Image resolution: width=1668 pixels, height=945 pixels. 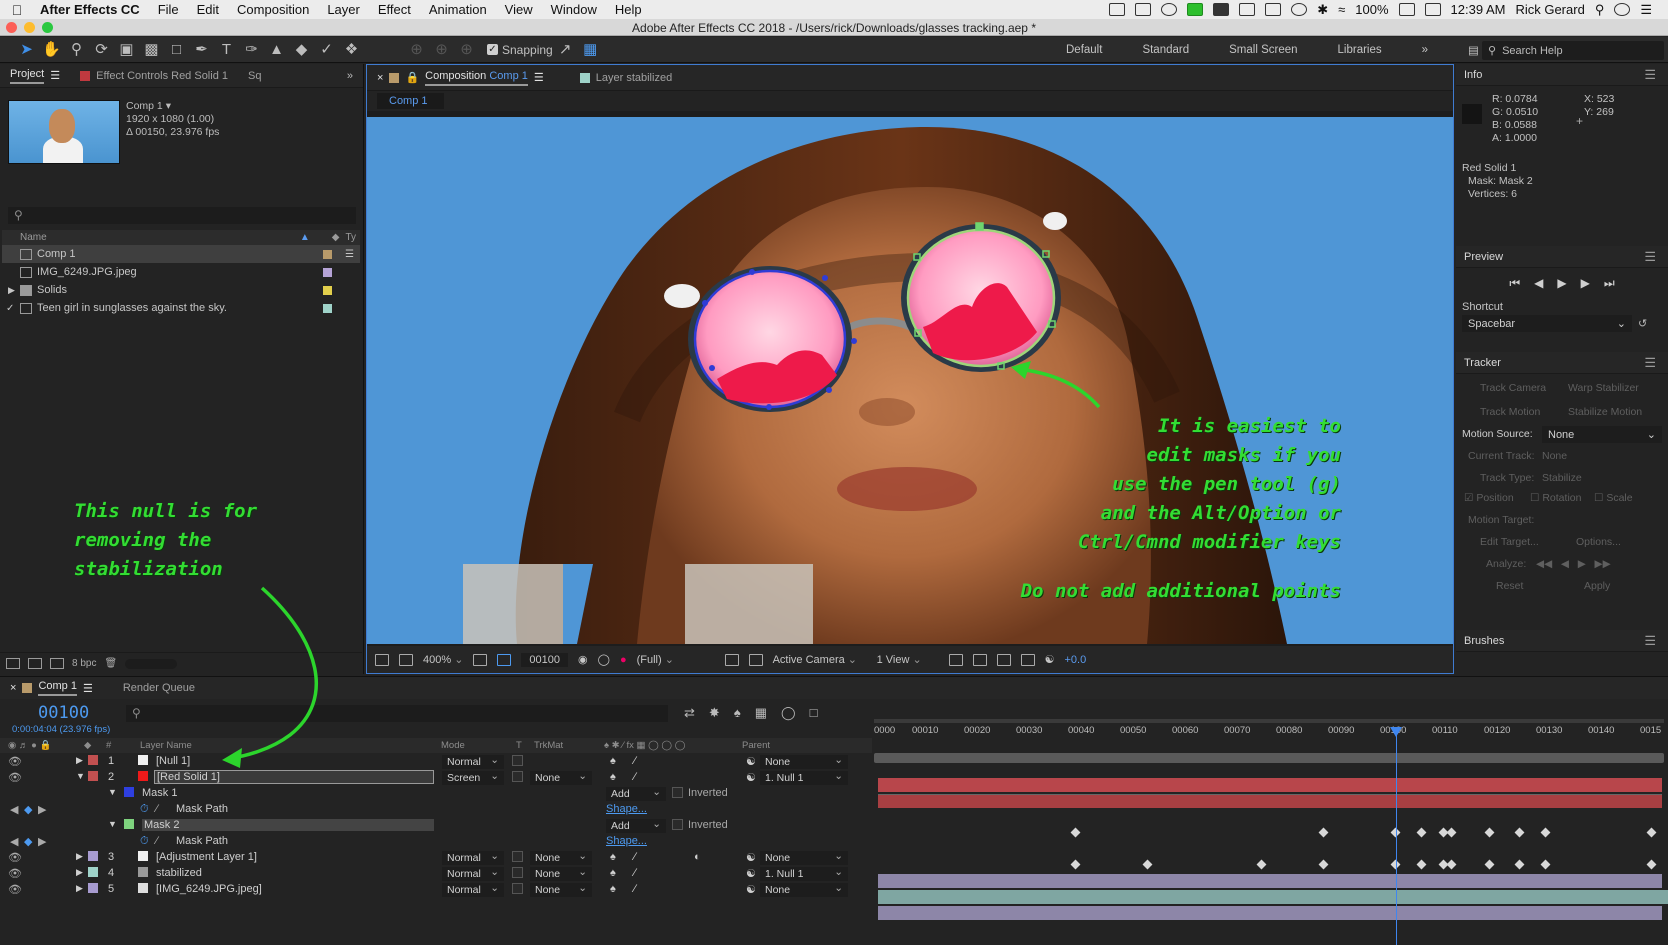 I want to click on apply-button: Apply, so click(x=1597, y=586).